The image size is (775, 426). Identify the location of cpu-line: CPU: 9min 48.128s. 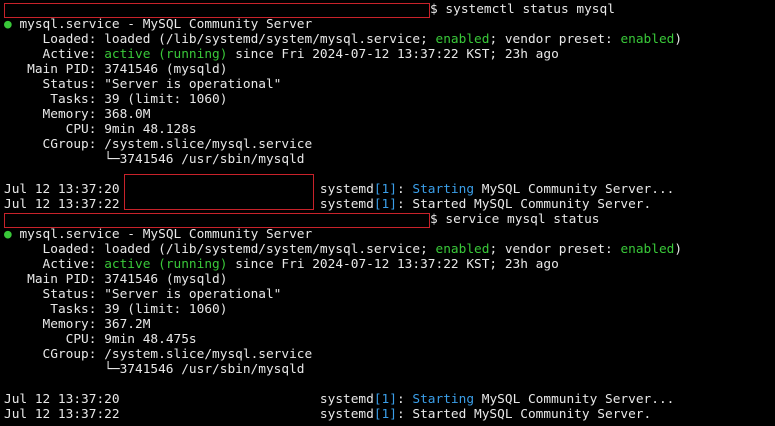
(387, 129).